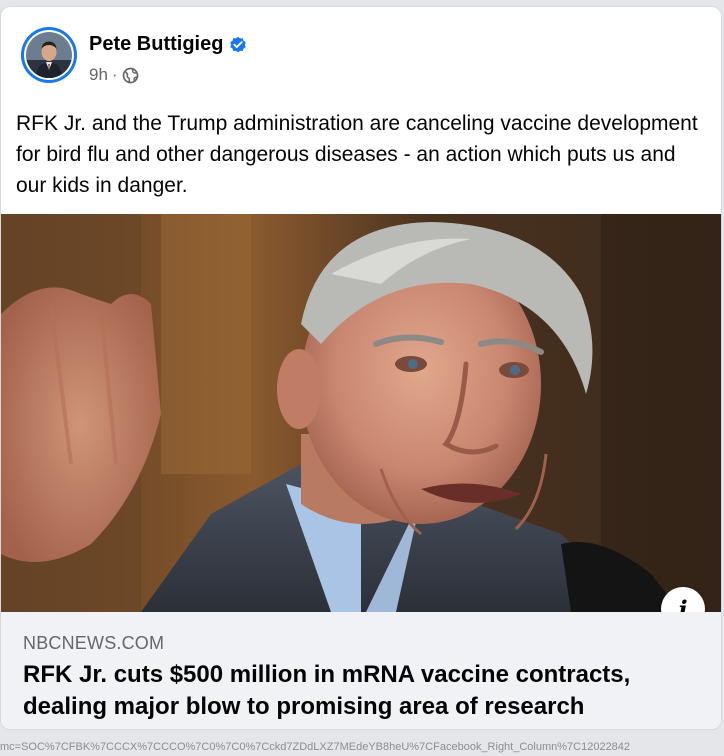 Image resolution: width=724 pixels, height=756 pixels. I want to click on post-meta: 9h ·, so click(114, 75).